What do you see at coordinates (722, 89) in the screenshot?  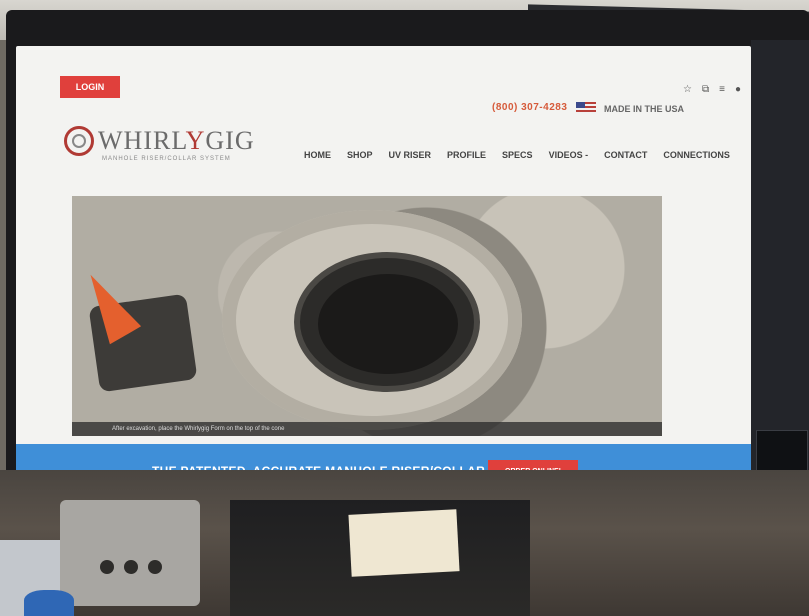 I see `menu-icon: ≡` at bounding box center [722, 89].